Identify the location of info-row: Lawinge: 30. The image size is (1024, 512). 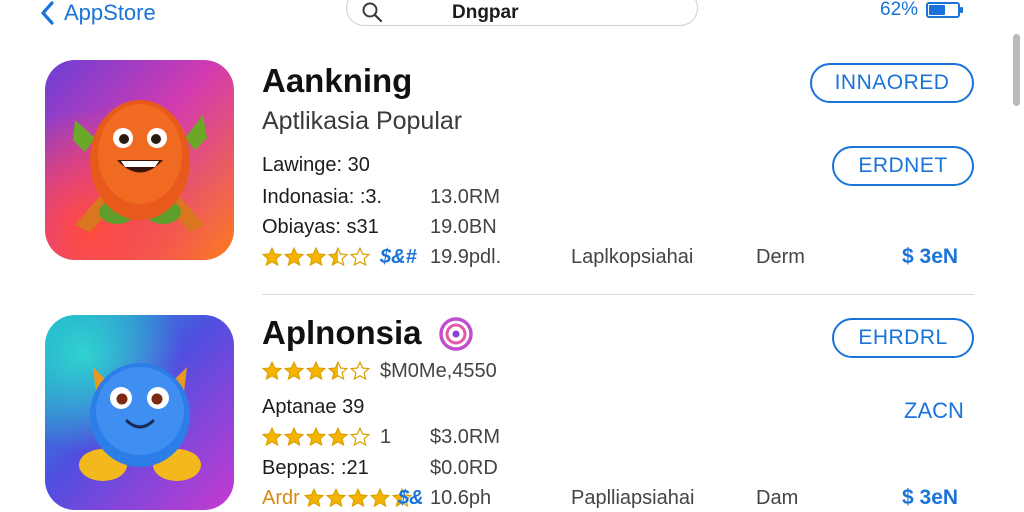
(316, 165).